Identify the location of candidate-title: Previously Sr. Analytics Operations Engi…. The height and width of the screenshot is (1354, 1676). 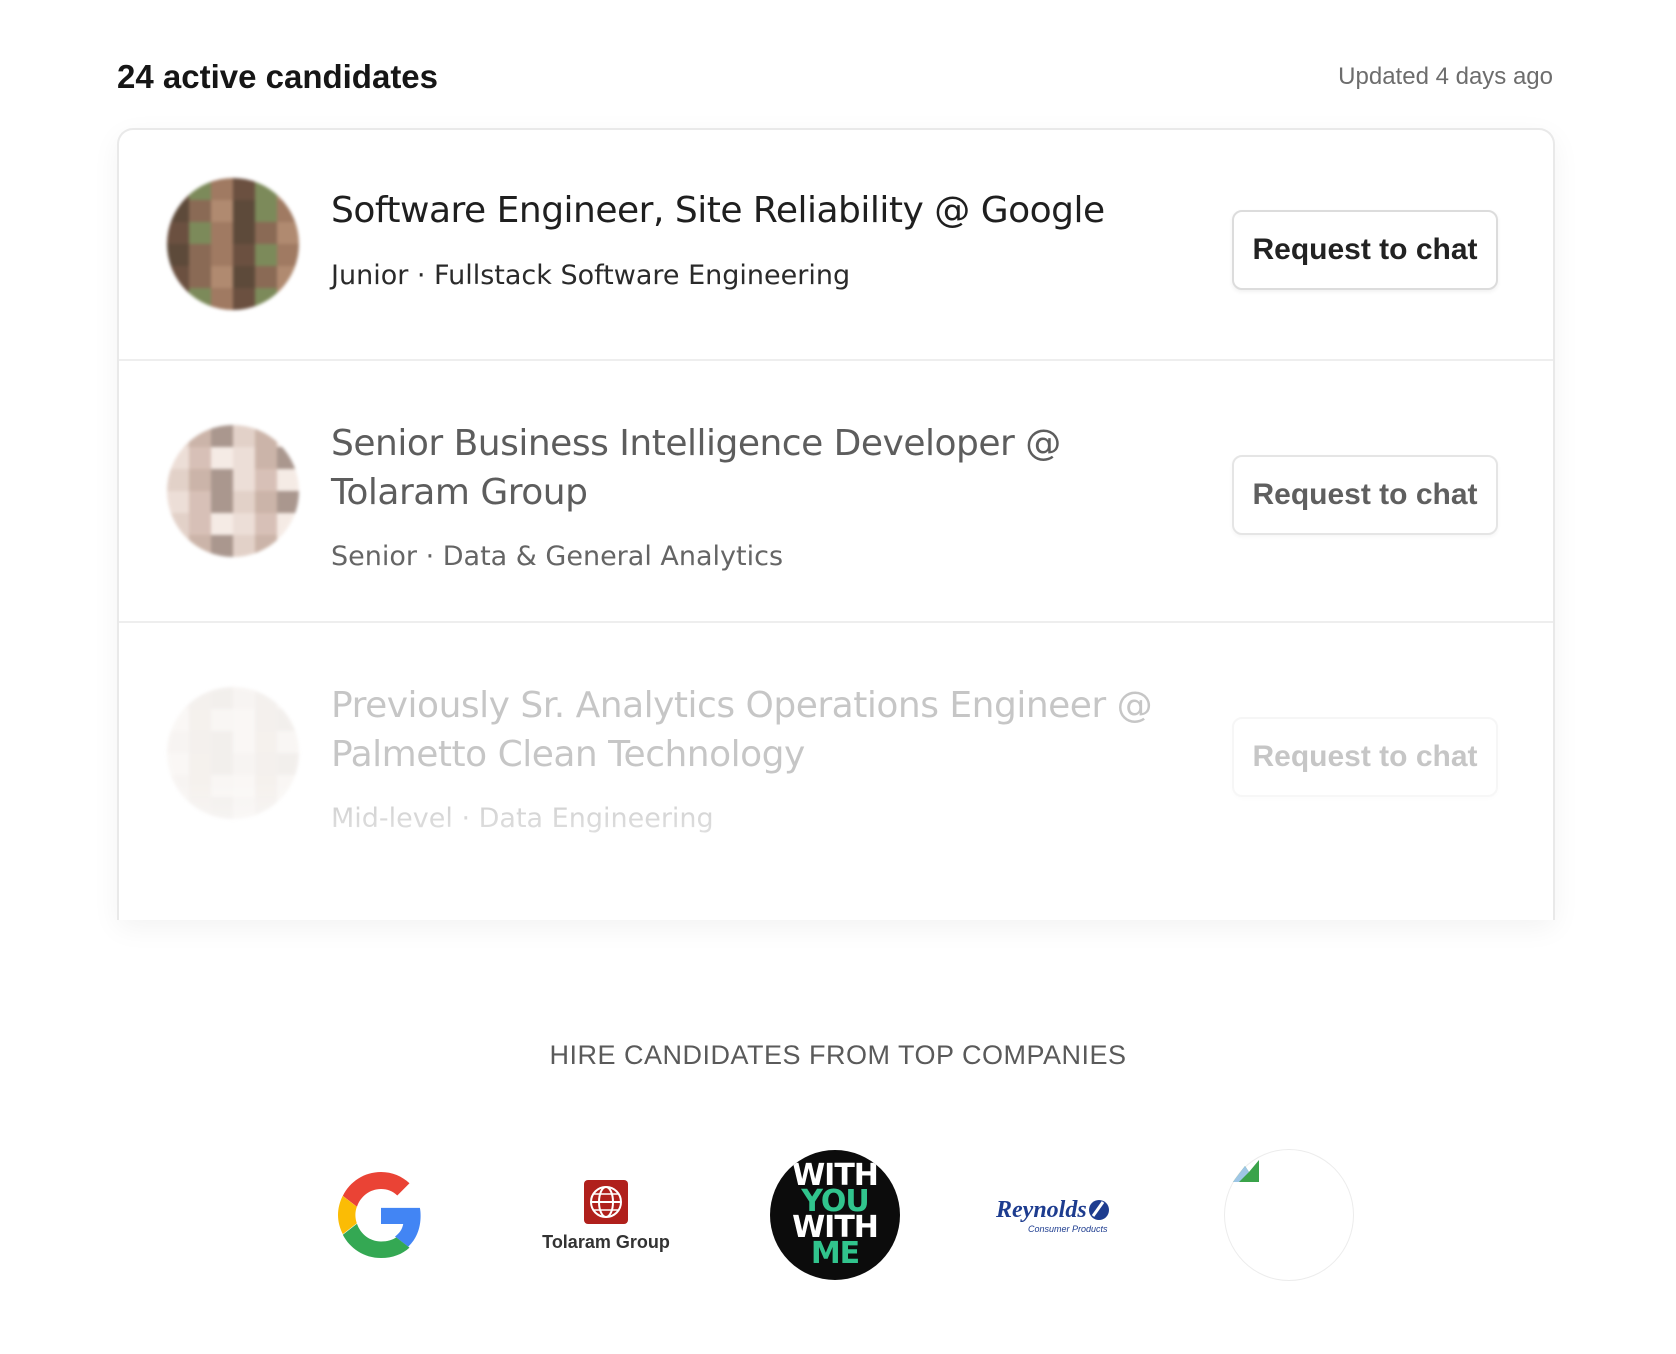
(742, 730).